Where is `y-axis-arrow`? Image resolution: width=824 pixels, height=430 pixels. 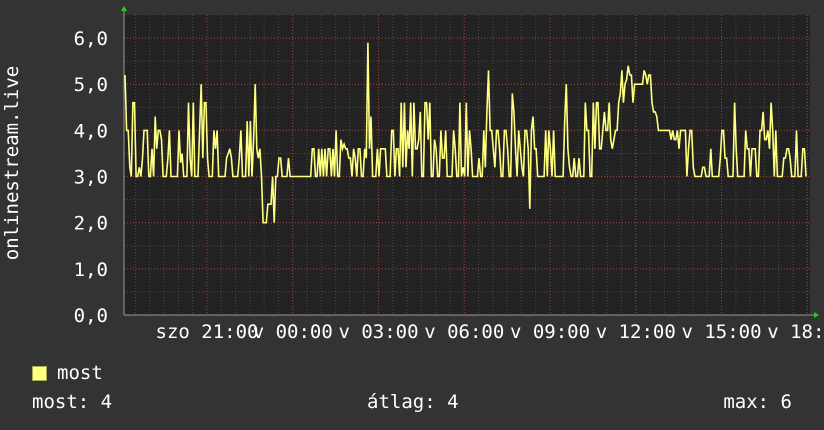
y-axis-arrow is located at coordinates (124, 8).